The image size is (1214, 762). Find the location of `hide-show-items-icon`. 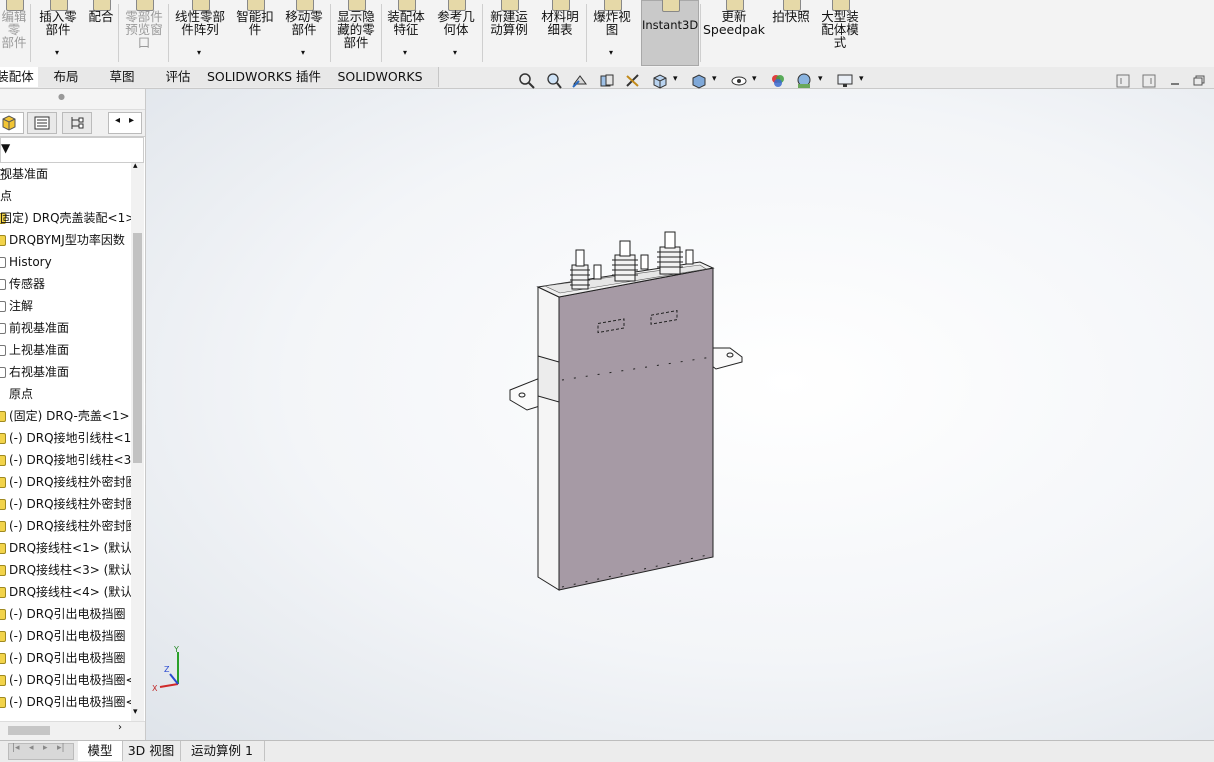

hide-show-items-icon is located at coordinates (739, 81).